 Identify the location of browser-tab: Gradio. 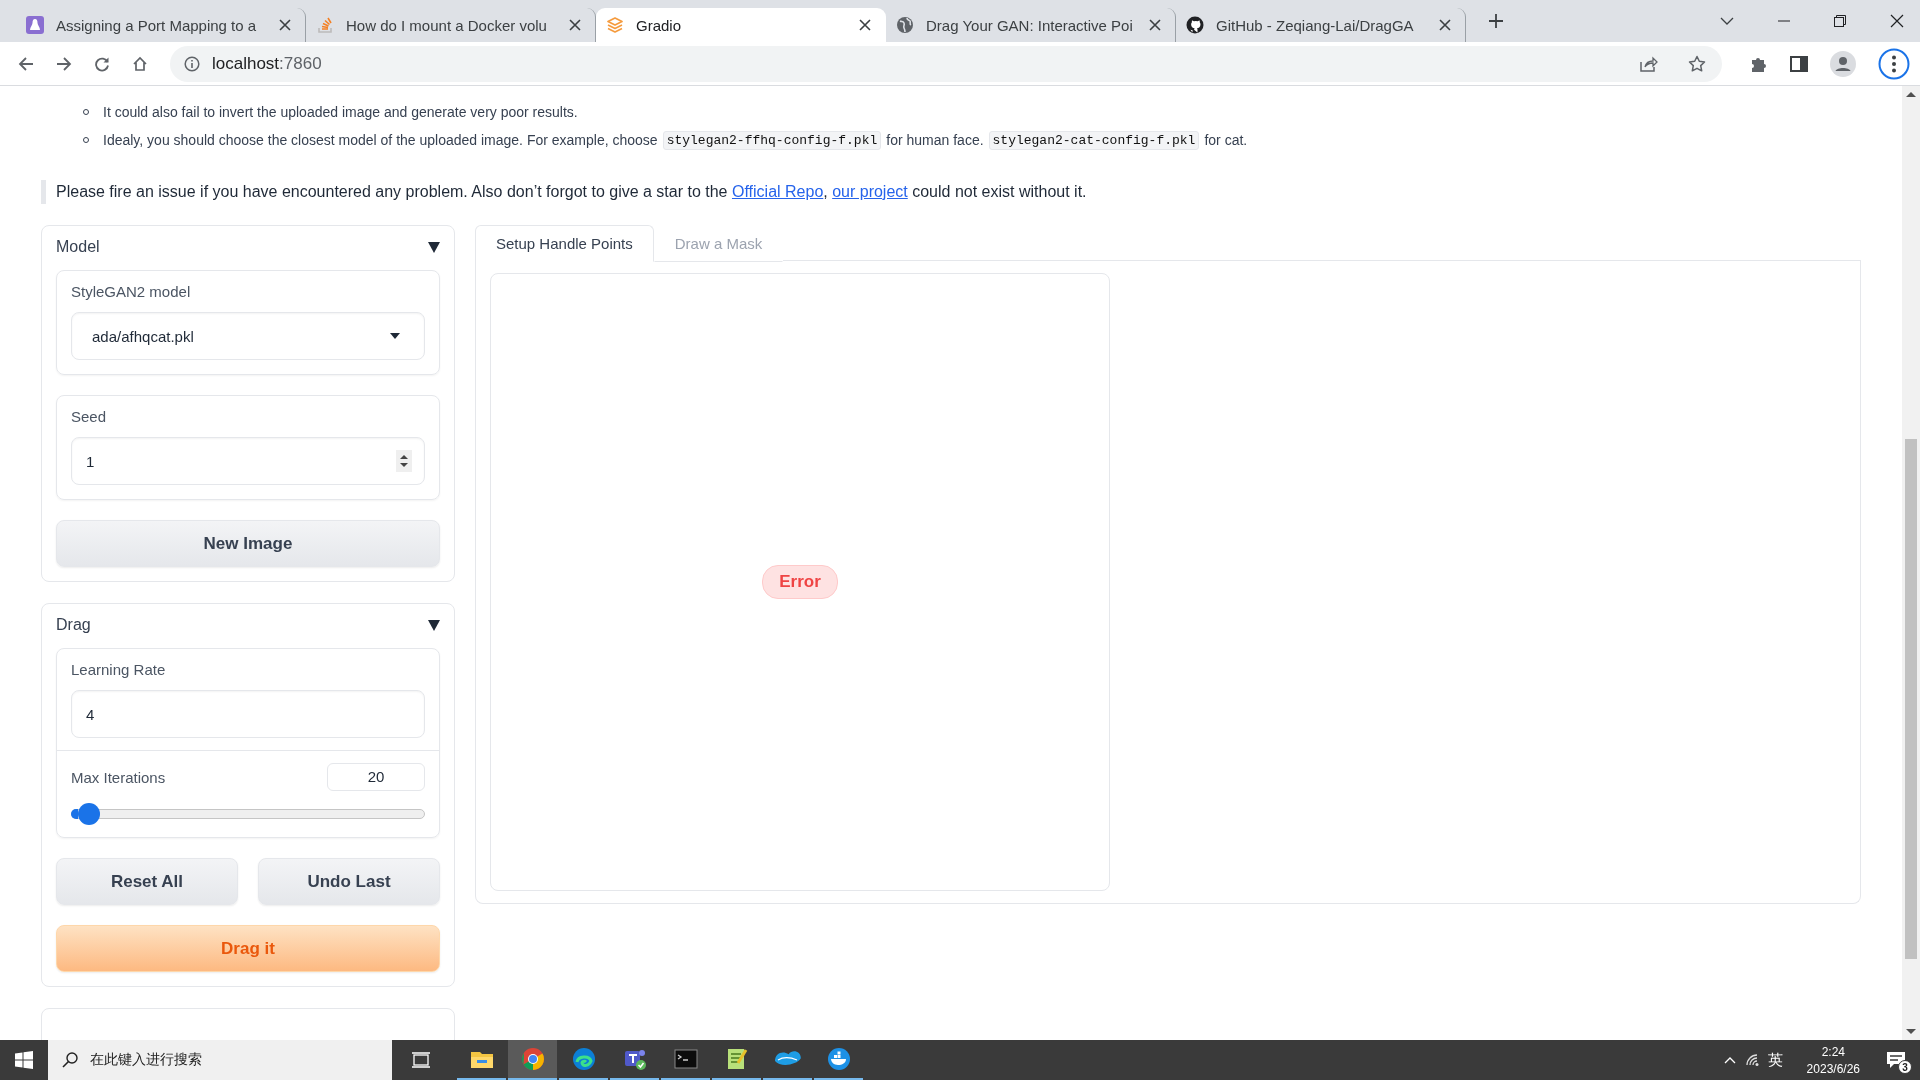
(741, 25).